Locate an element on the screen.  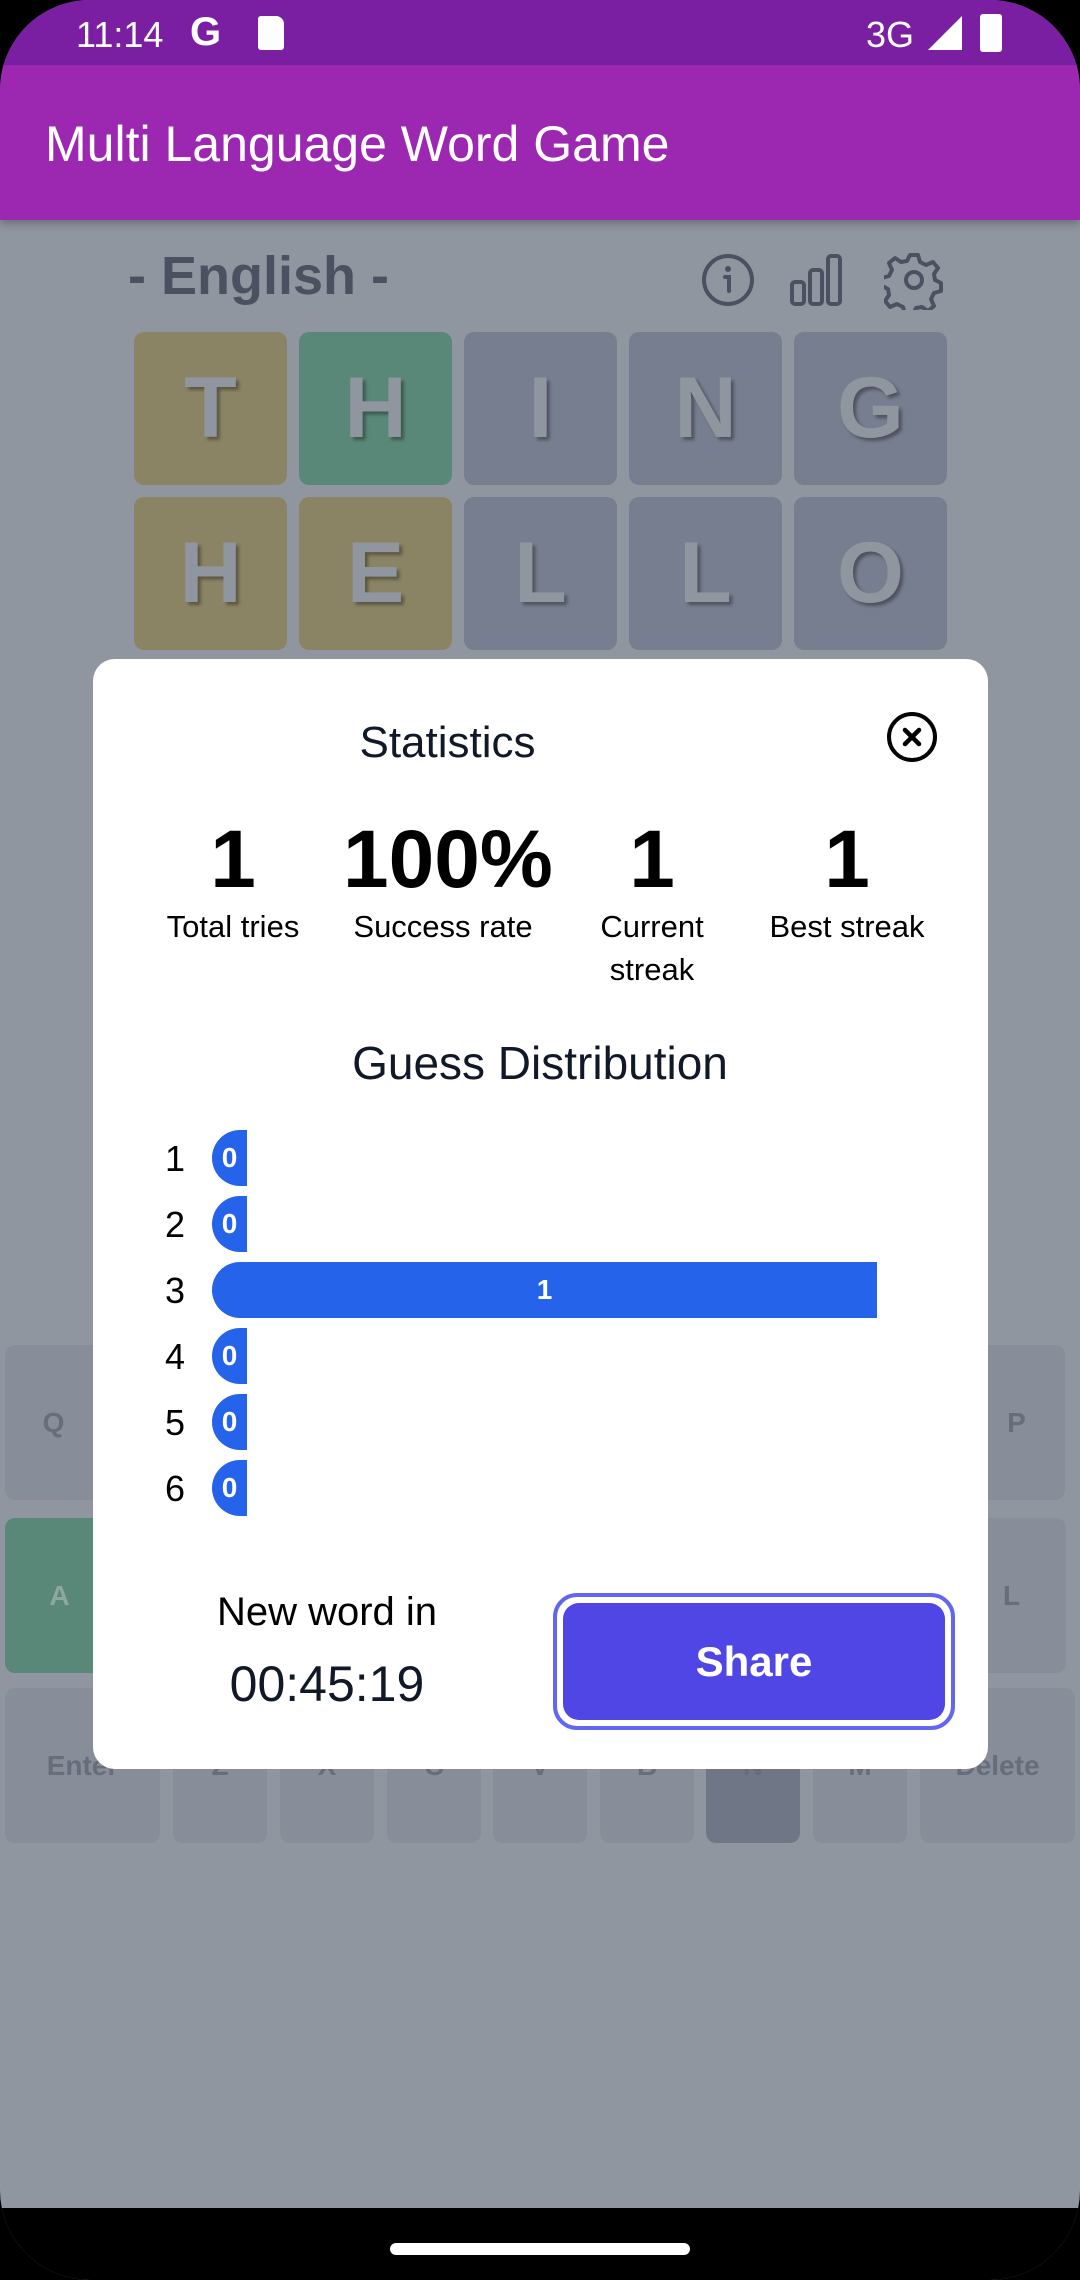
modal-title: Statistics is located at coordinates (447, 742).